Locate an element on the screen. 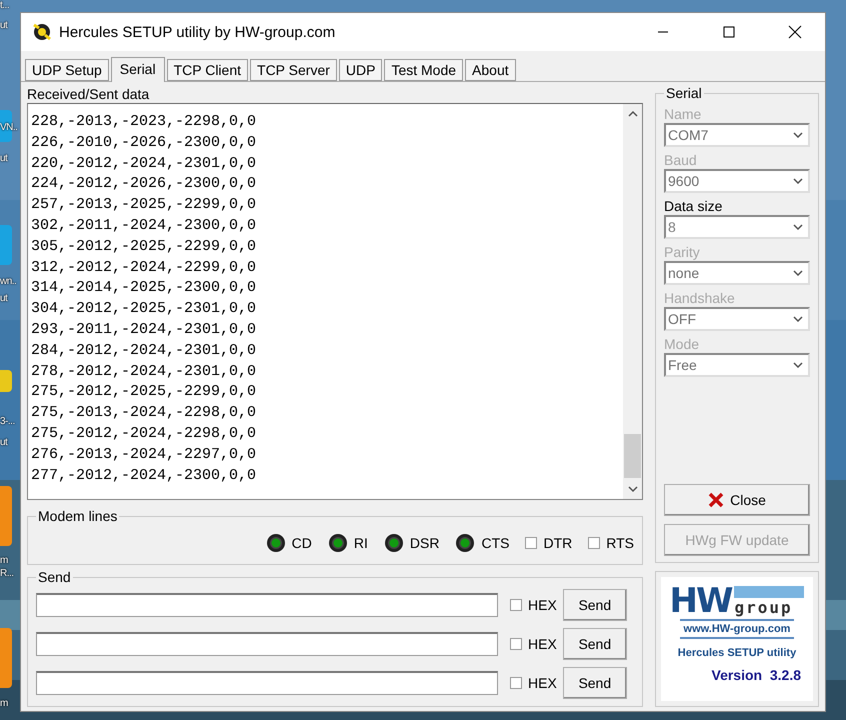 This screenshot has height=720, width=846. data-line: 312,-2012,-2024,-2299,0,0 is located at coordinates (143, 268).